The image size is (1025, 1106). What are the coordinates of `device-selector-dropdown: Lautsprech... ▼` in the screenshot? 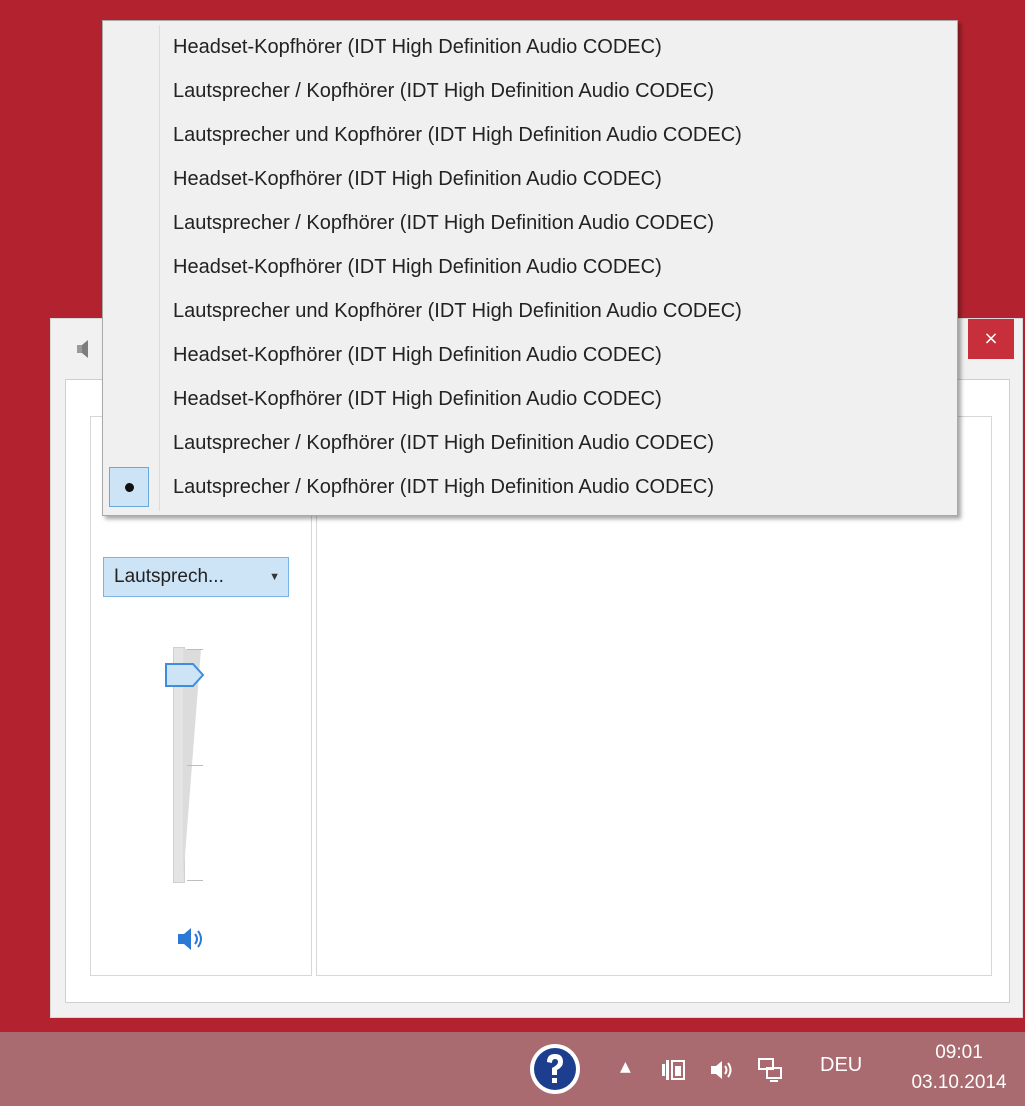 It's located at (196, 577).